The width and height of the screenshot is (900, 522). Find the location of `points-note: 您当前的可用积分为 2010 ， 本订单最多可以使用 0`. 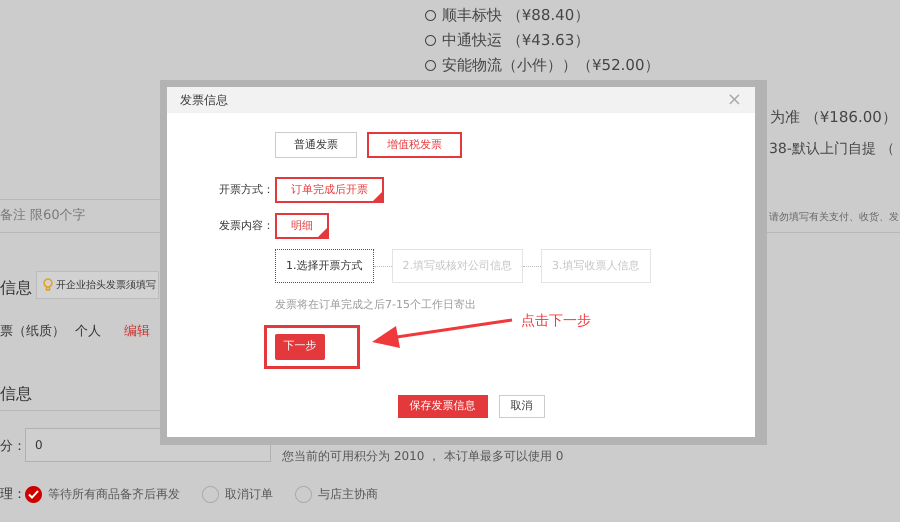

points-note: 您当前的可用积分为 2010 ， 本订单最多可以使用 0 is located at coordinates (423, 456).